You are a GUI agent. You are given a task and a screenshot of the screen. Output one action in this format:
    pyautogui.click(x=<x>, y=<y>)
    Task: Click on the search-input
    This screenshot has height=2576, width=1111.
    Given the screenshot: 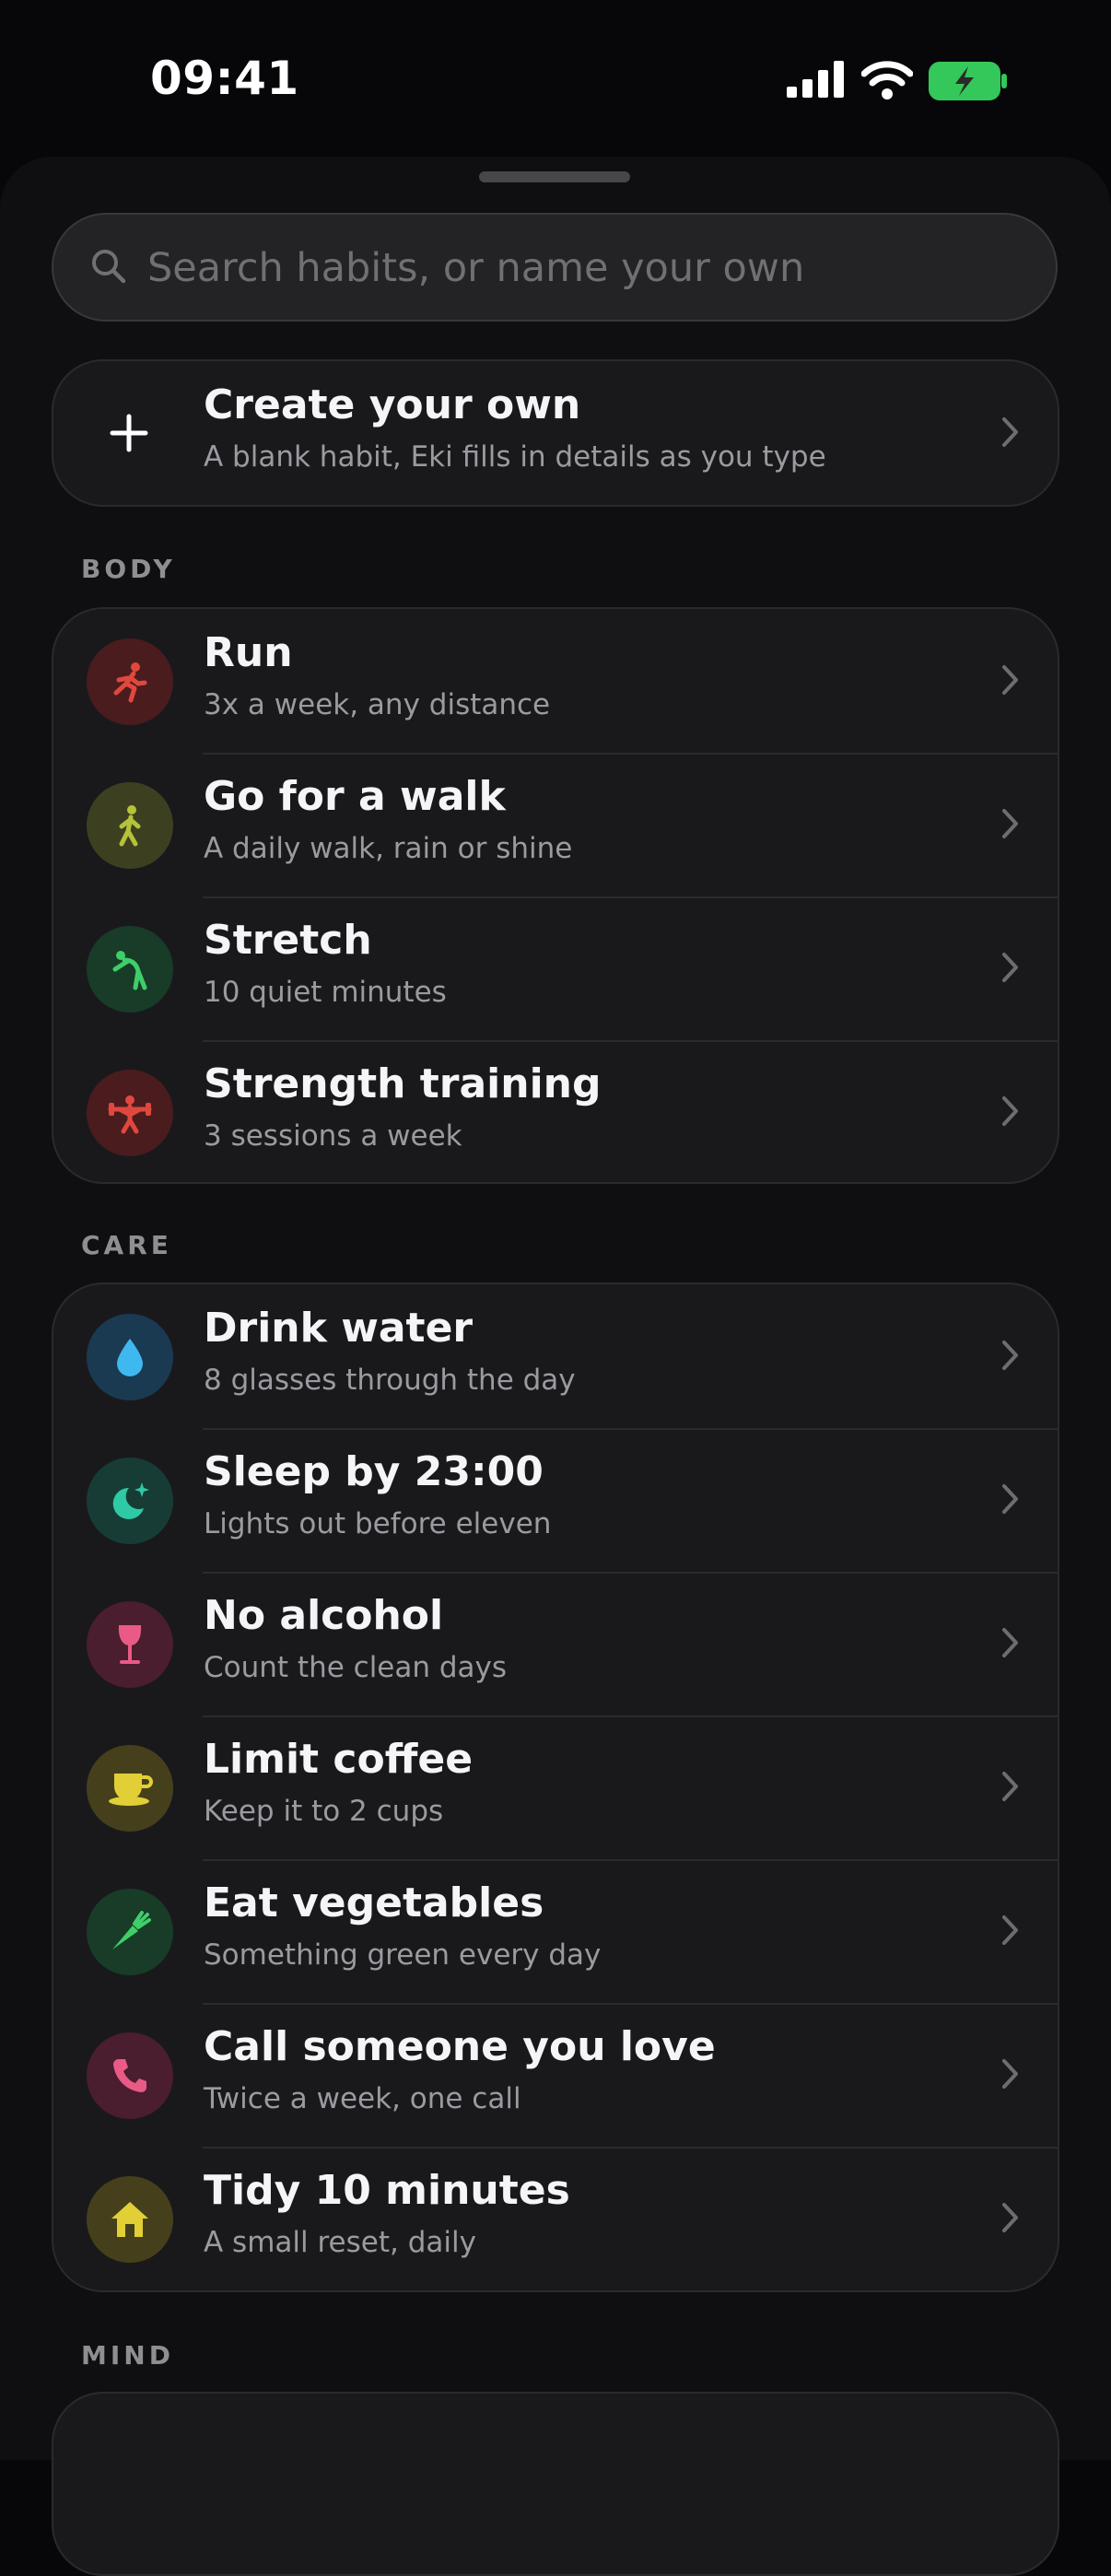 What is the action you would take?
    pyautogui.click(x=590, y=268)
    